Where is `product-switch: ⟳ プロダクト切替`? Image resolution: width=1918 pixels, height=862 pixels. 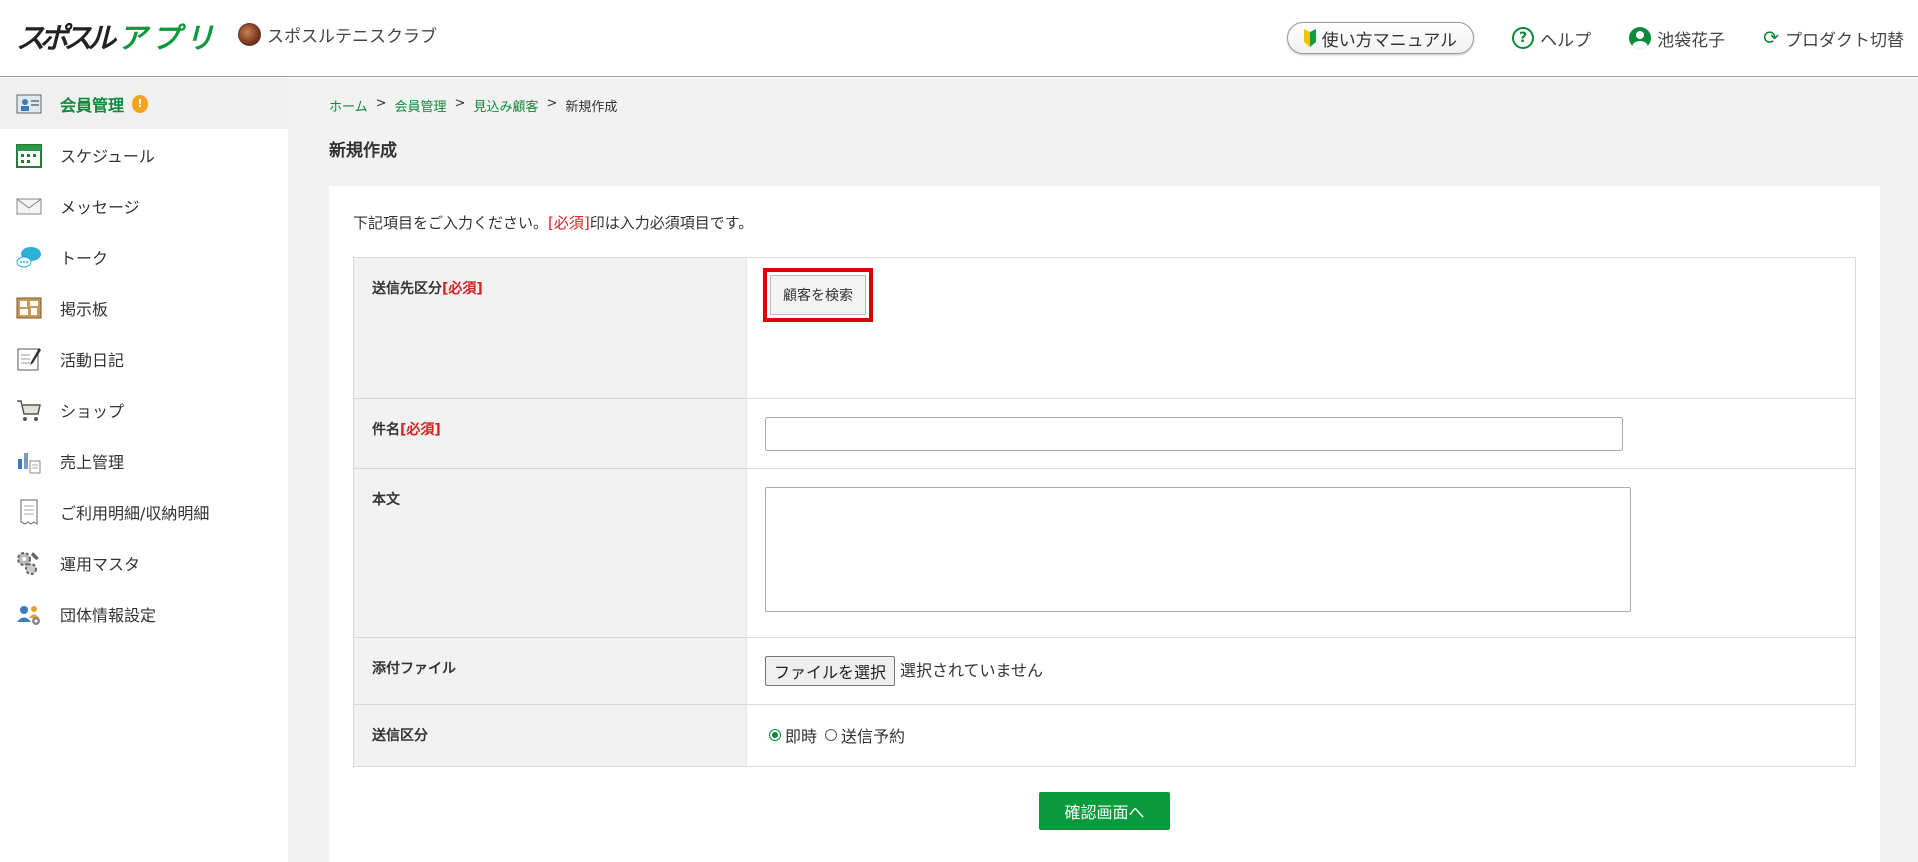 product-switch: ⟳ プロダクト切替 is located at coordinates (1833, 38).